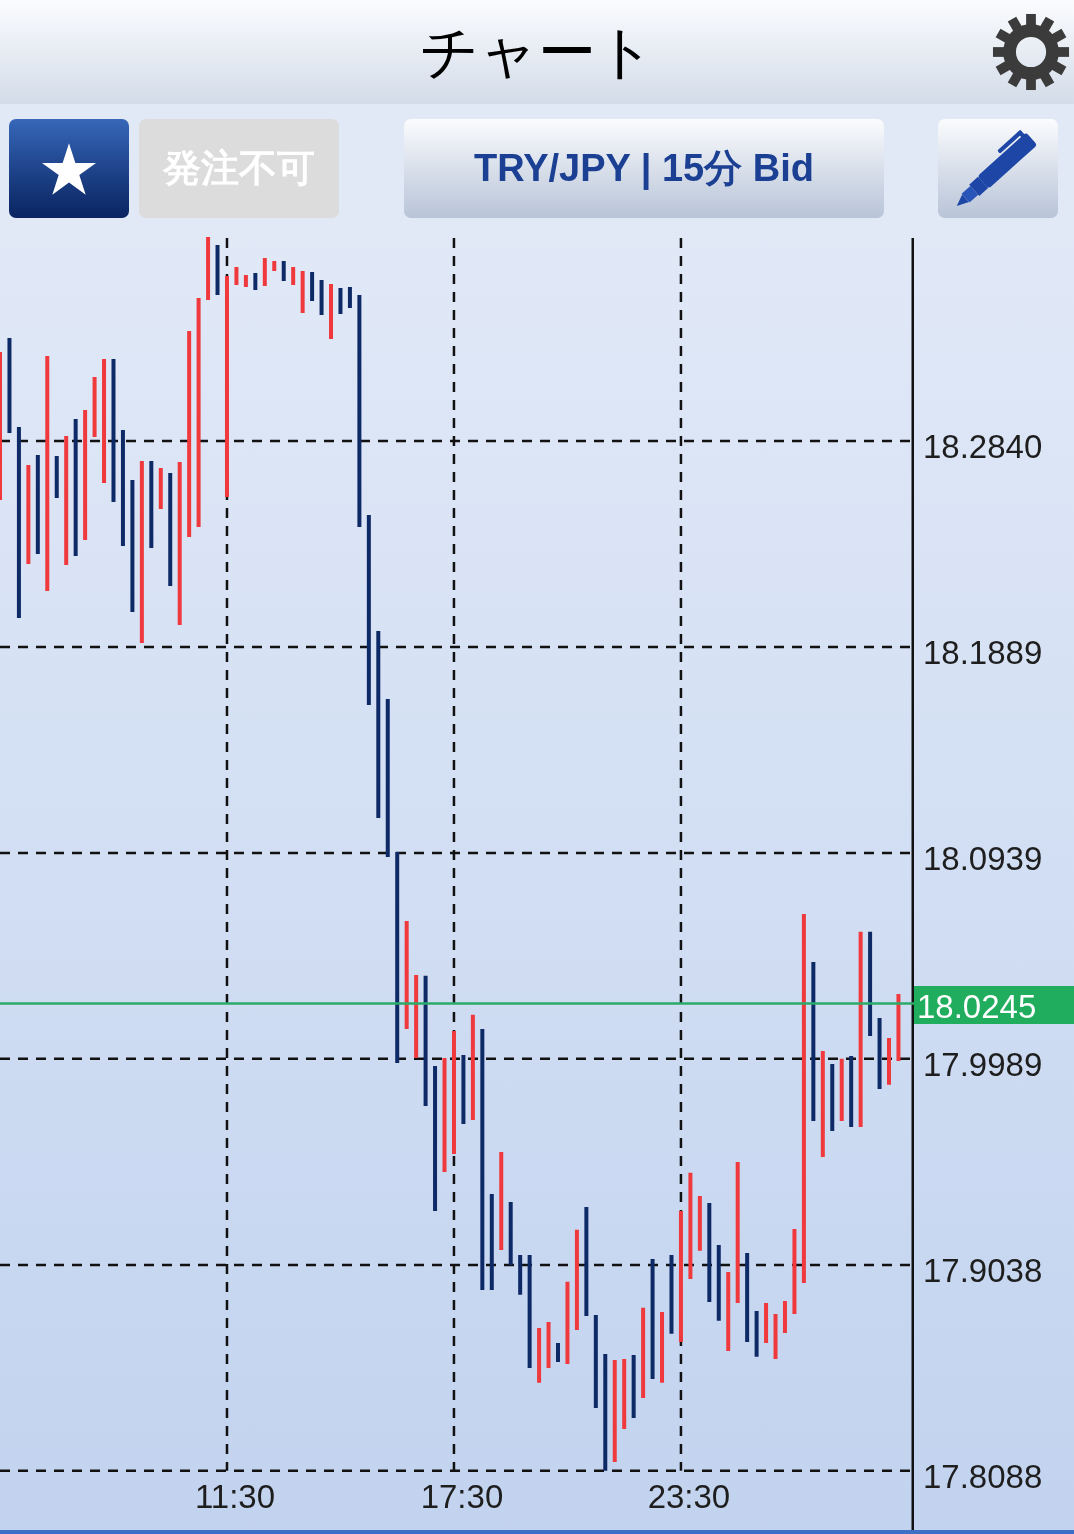 Image resolution: width=1074 pixels, height=1534 pixels. What do you see at coordinates (994, 1005) in the screenshot?
I see `current-price-tag: 18.0245` at bounding box center [994, 1005].